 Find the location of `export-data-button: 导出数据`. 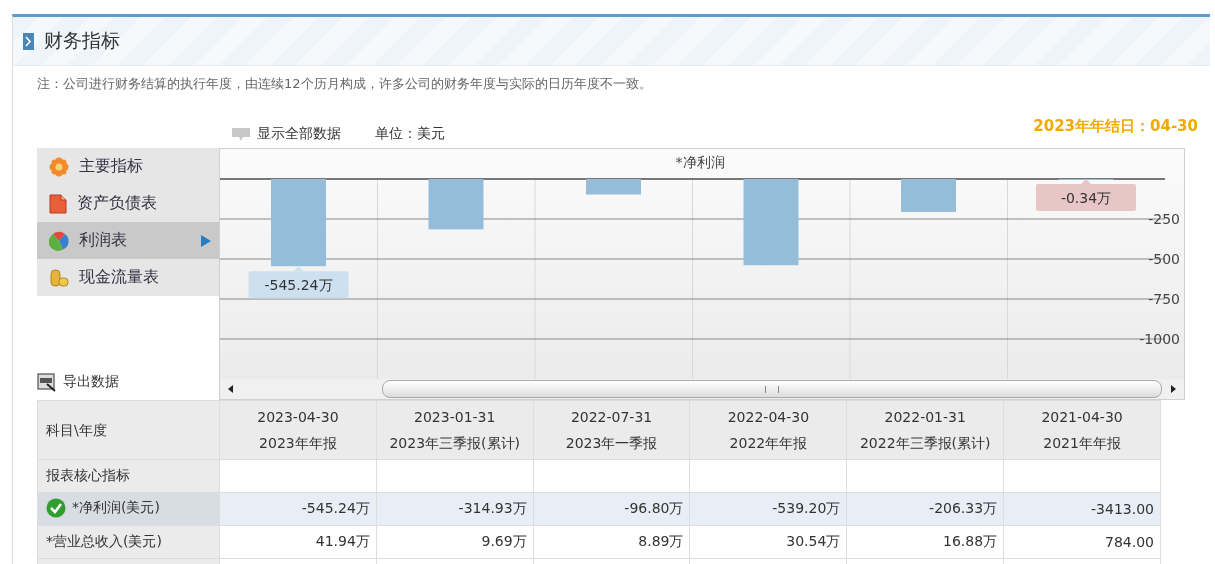

export-data-button: 导出数据 is located at coordinates (128, 386).